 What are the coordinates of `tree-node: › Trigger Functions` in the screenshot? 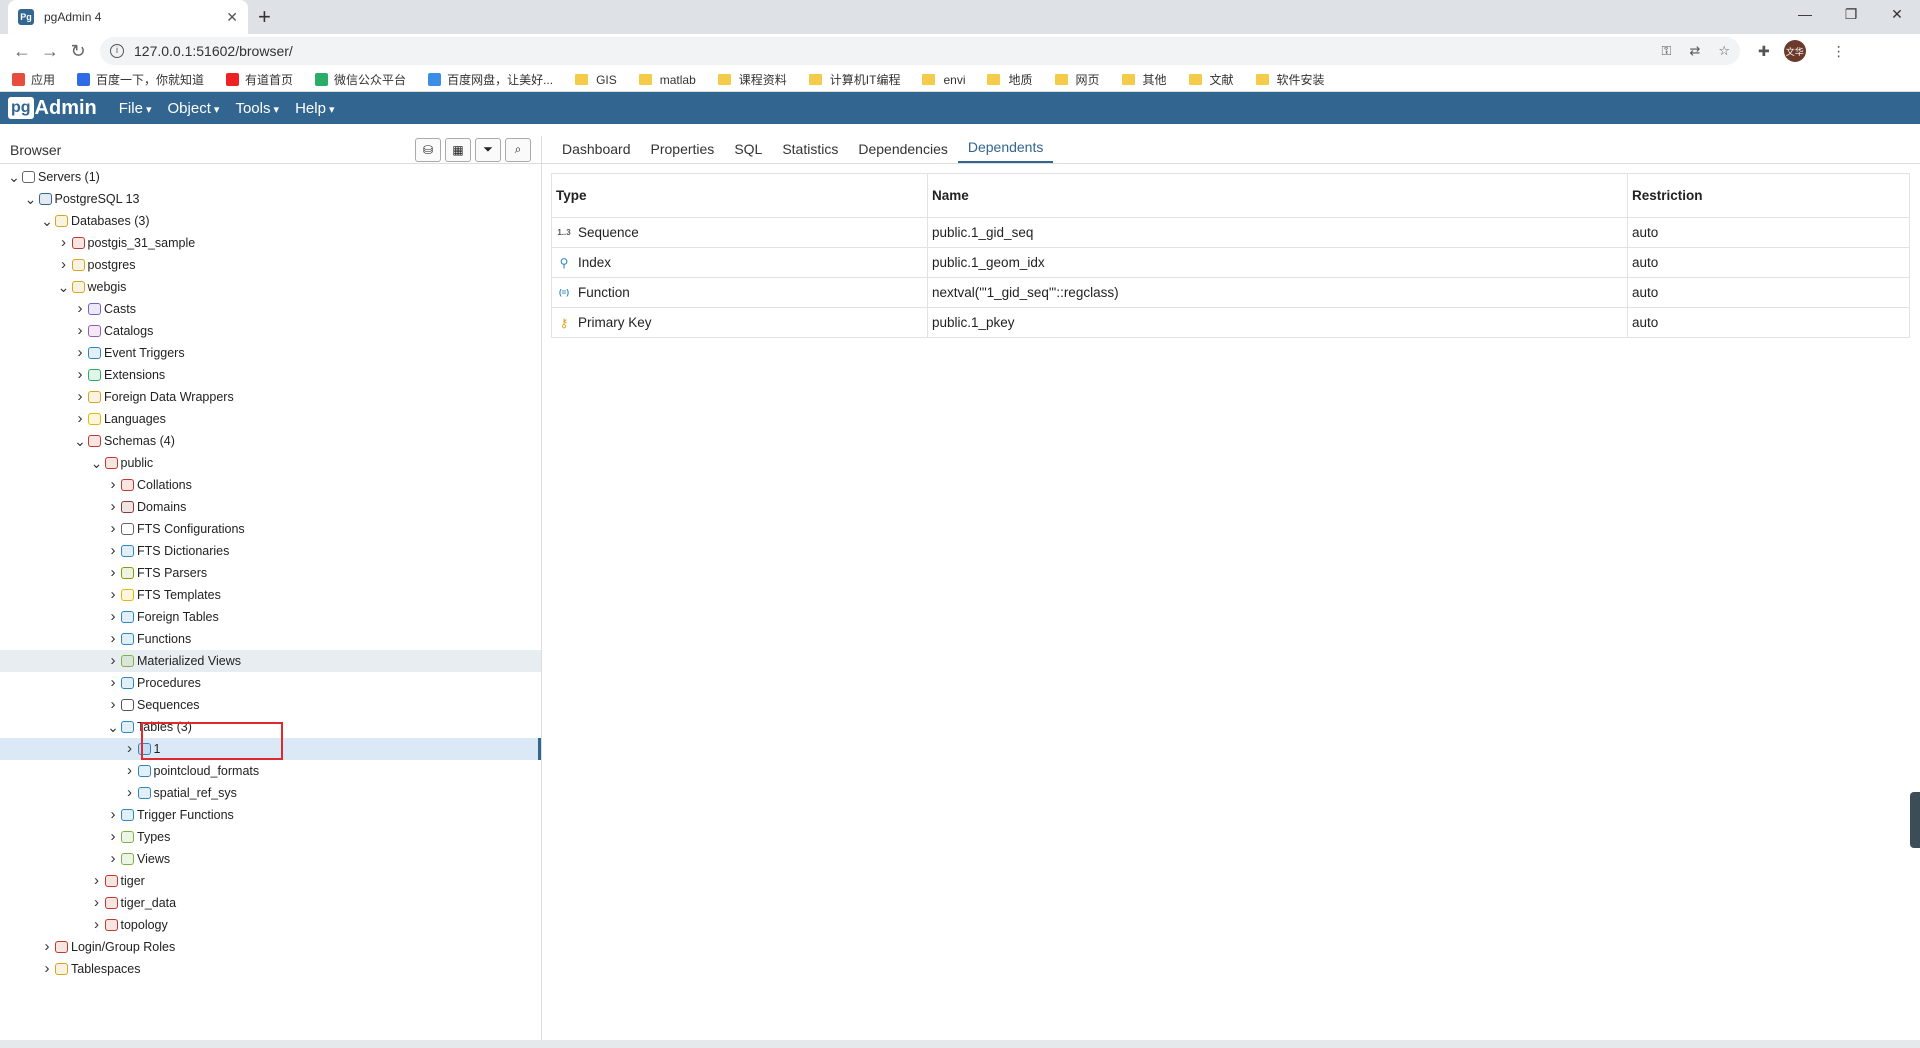 It's located at (270, 815).